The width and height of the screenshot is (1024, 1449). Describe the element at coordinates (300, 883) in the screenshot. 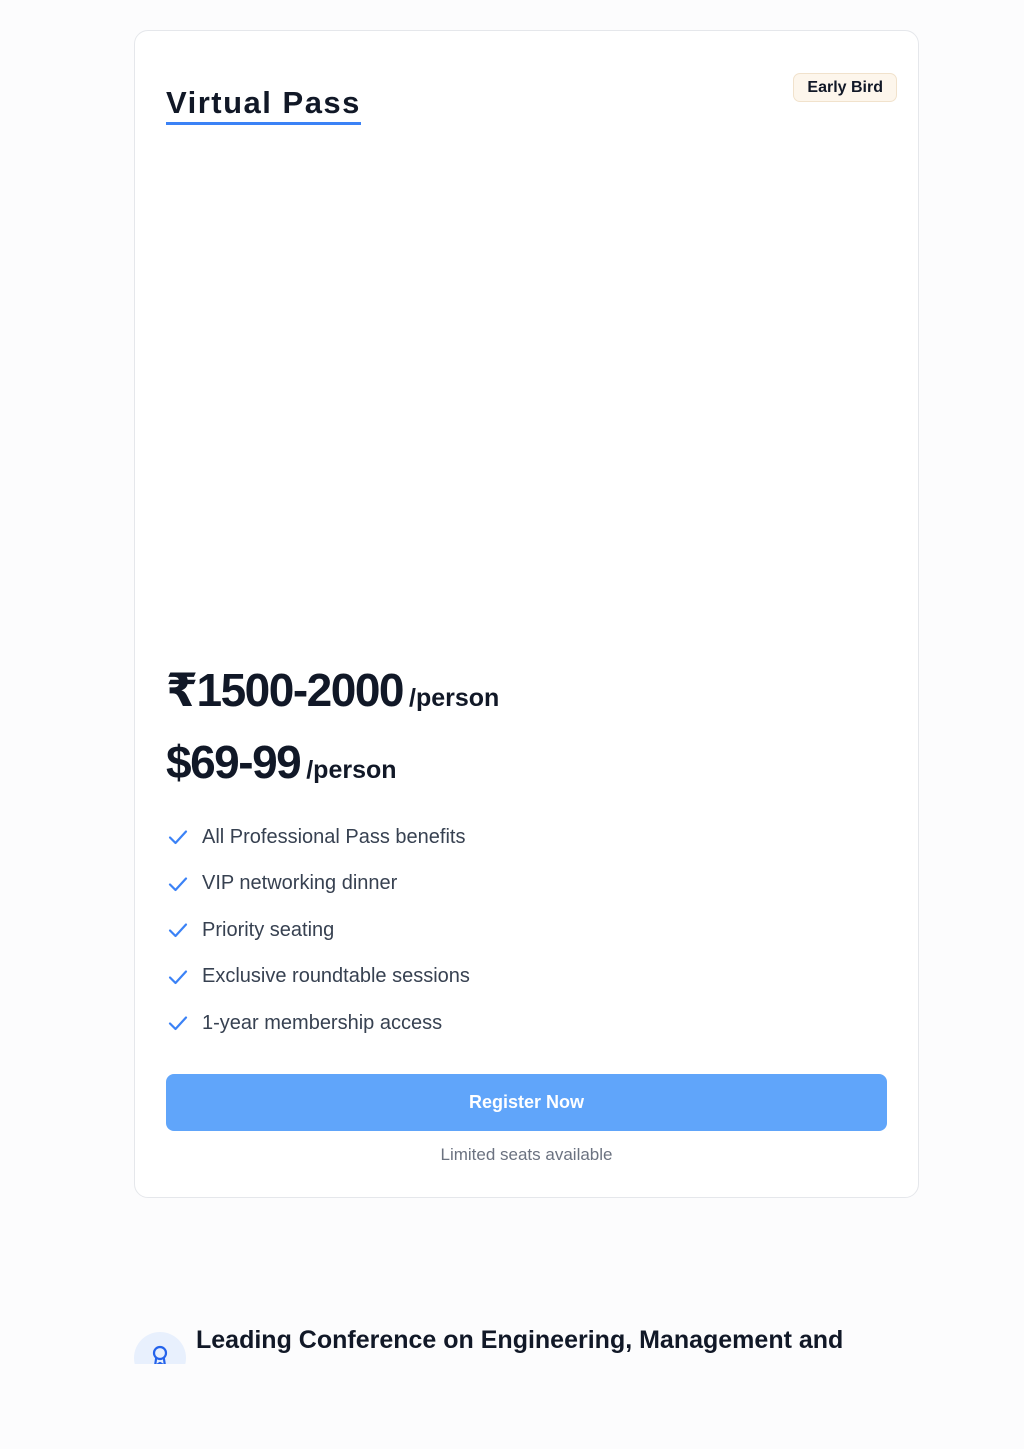

I see `feature-label: VIP networking dinner` at that location.